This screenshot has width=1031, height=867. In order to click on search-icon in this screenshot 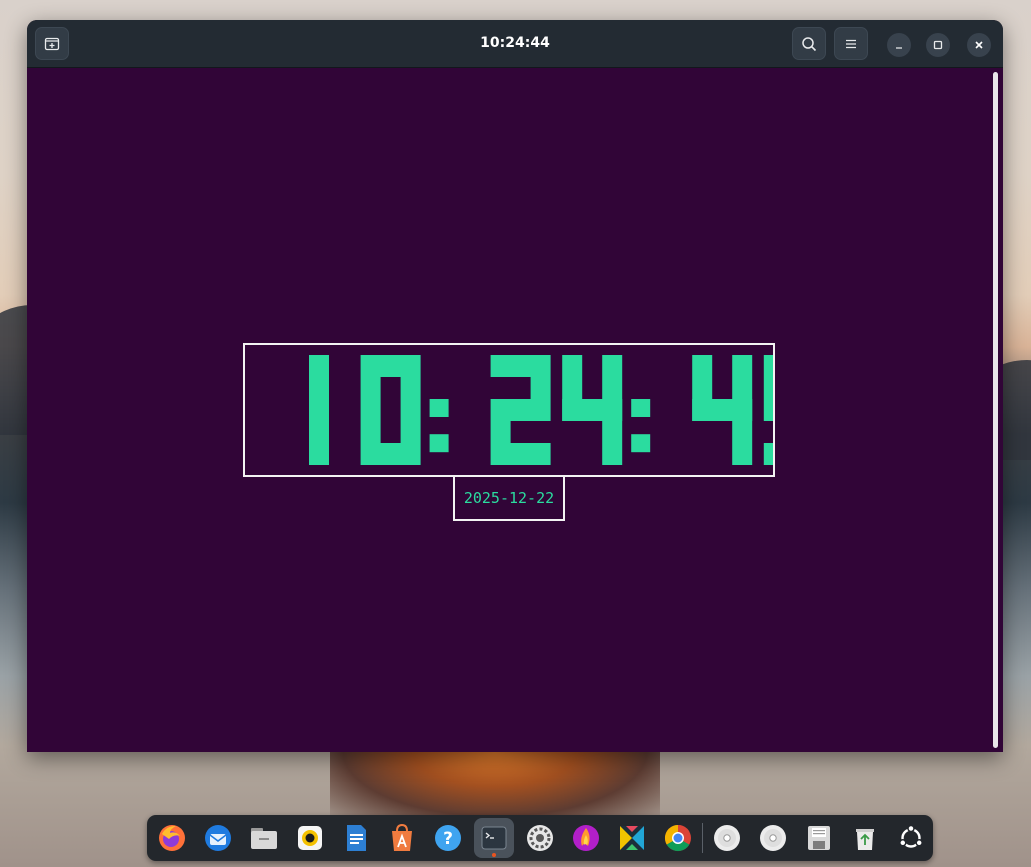, I will do `click(809, 43)`.